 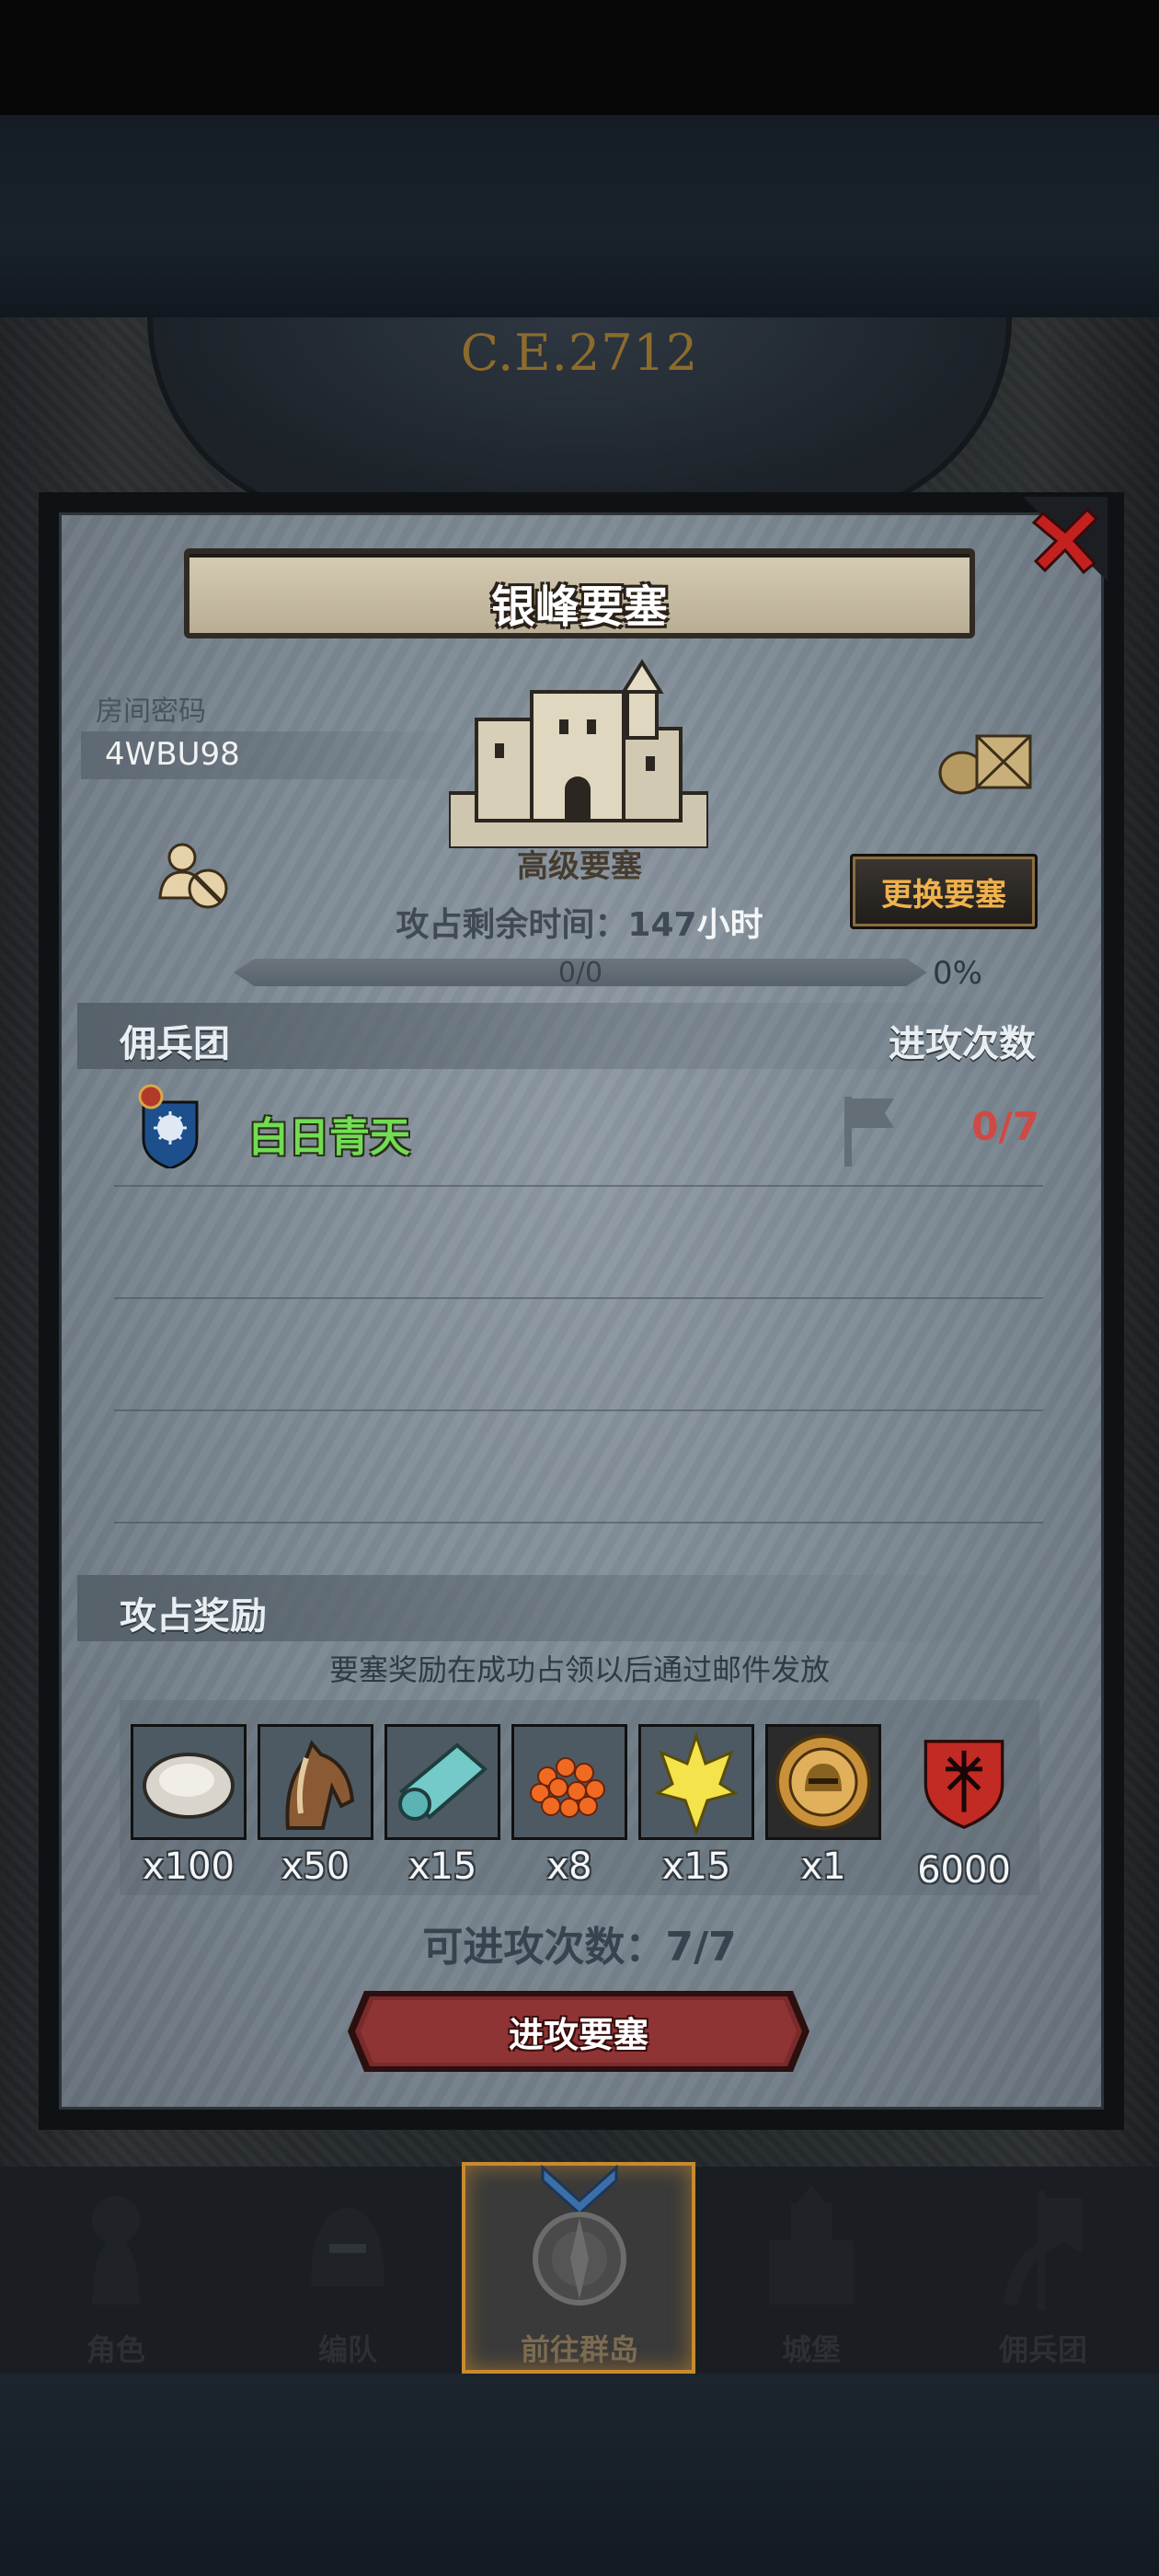 What do you see at coordinates (579, 607) in the screenshot?
I see `dialog-title: 银峰要塞` at bounding box center [579, 607].